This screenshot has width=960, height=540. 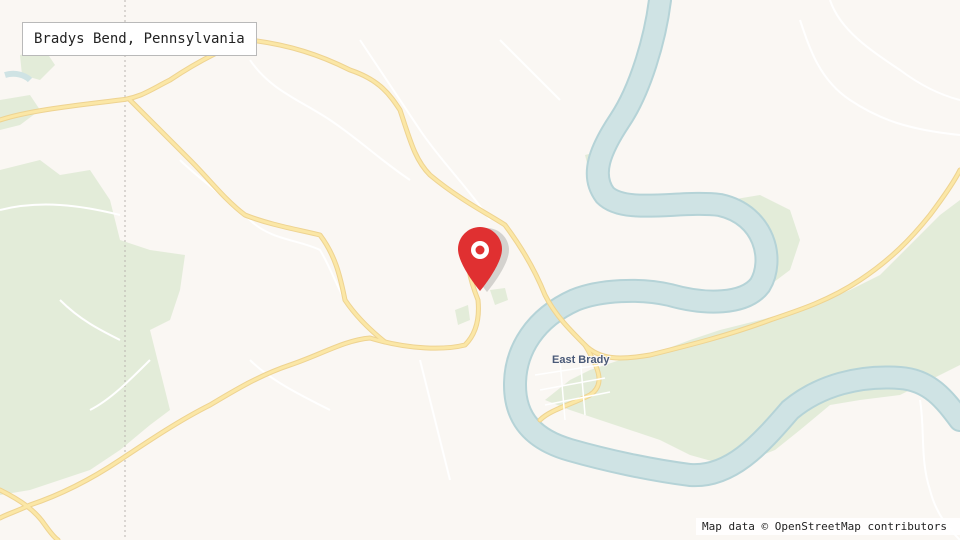 What do you see at coordinates (139, 39) in the screenshot?
I see `place-title-label: Bradys Bend, Pennsylvania` at bounding box center [139, 39].